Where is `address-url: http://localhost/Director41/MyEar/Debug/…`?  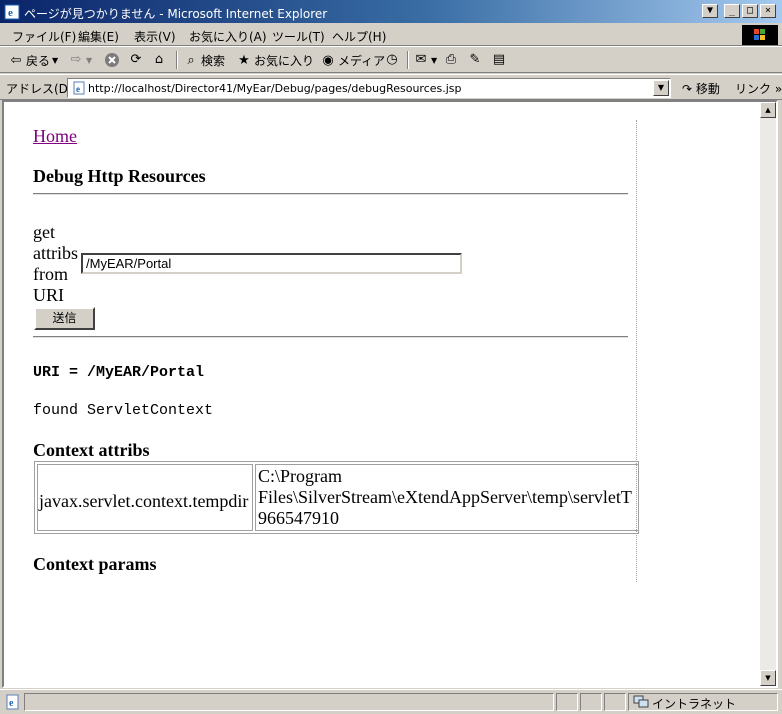 address-url: http://localhost/Director41/MyEar/Debug/… is located at coordinates (275, 88).